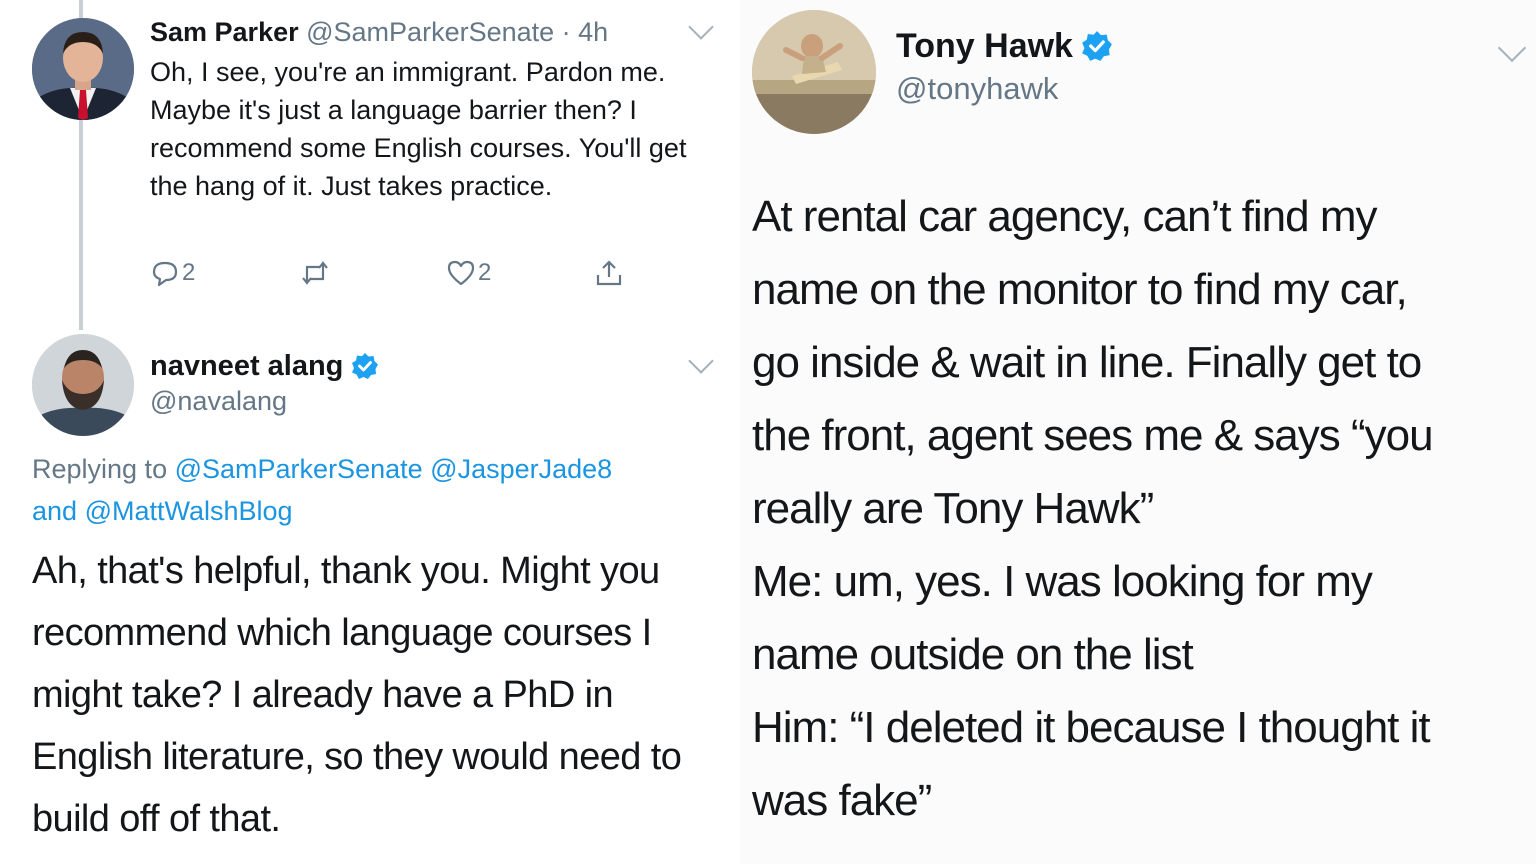 This screenshot has width=1536, height=864. What do you see at coordinates (1087, 362) in the screenshot?
I see `tweet-line: go inside & wait in line. Finally get to` at bounding box center [1087, 362].